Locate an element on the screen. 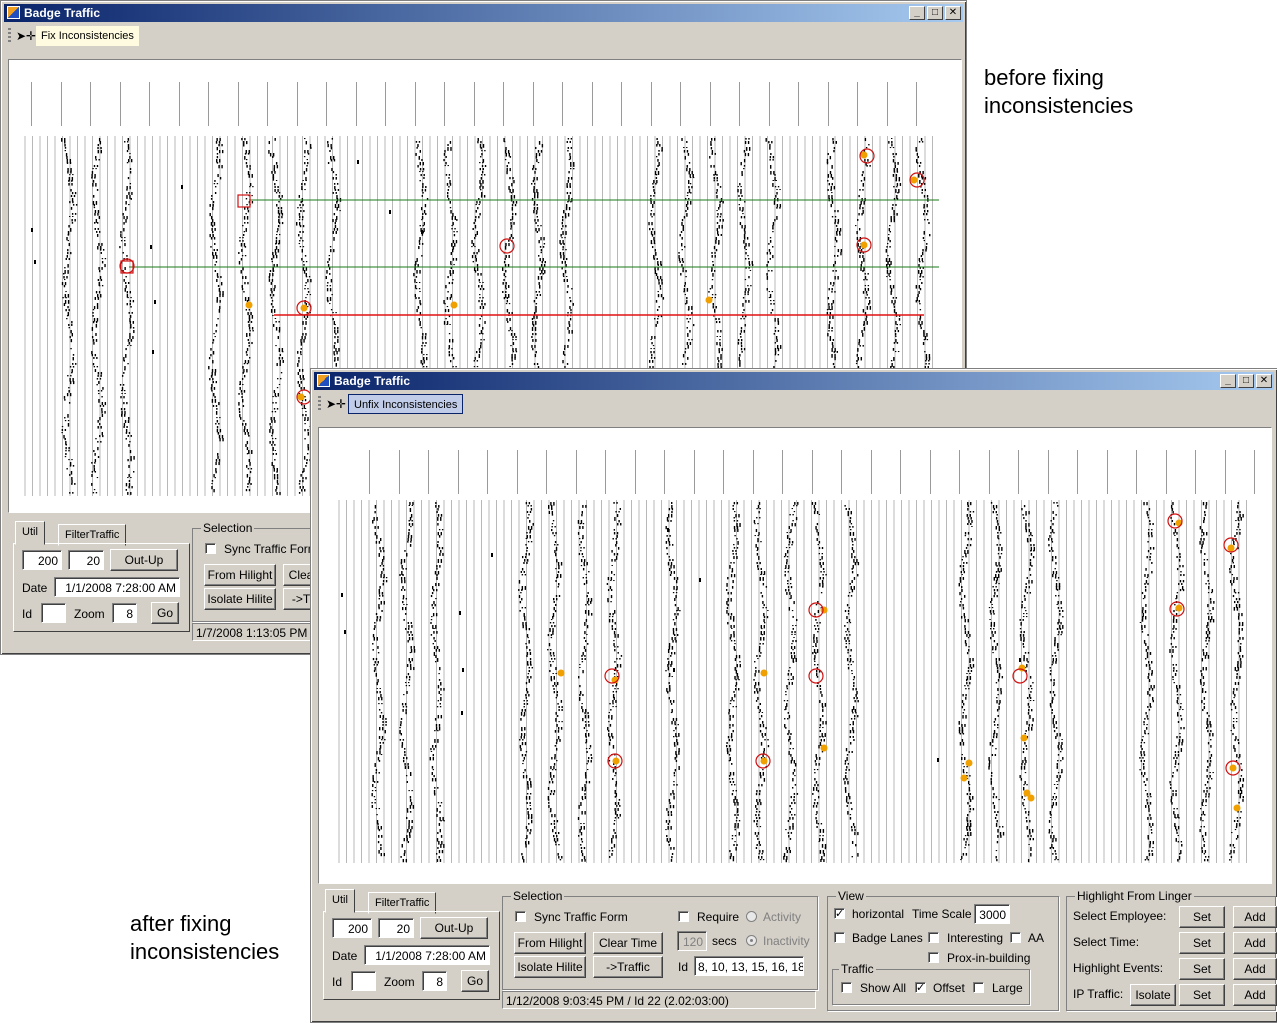 The height and width of the screenshot is (1023, 1277). to-traffic-button: ->Traffic is located at coordinates (628, 967).